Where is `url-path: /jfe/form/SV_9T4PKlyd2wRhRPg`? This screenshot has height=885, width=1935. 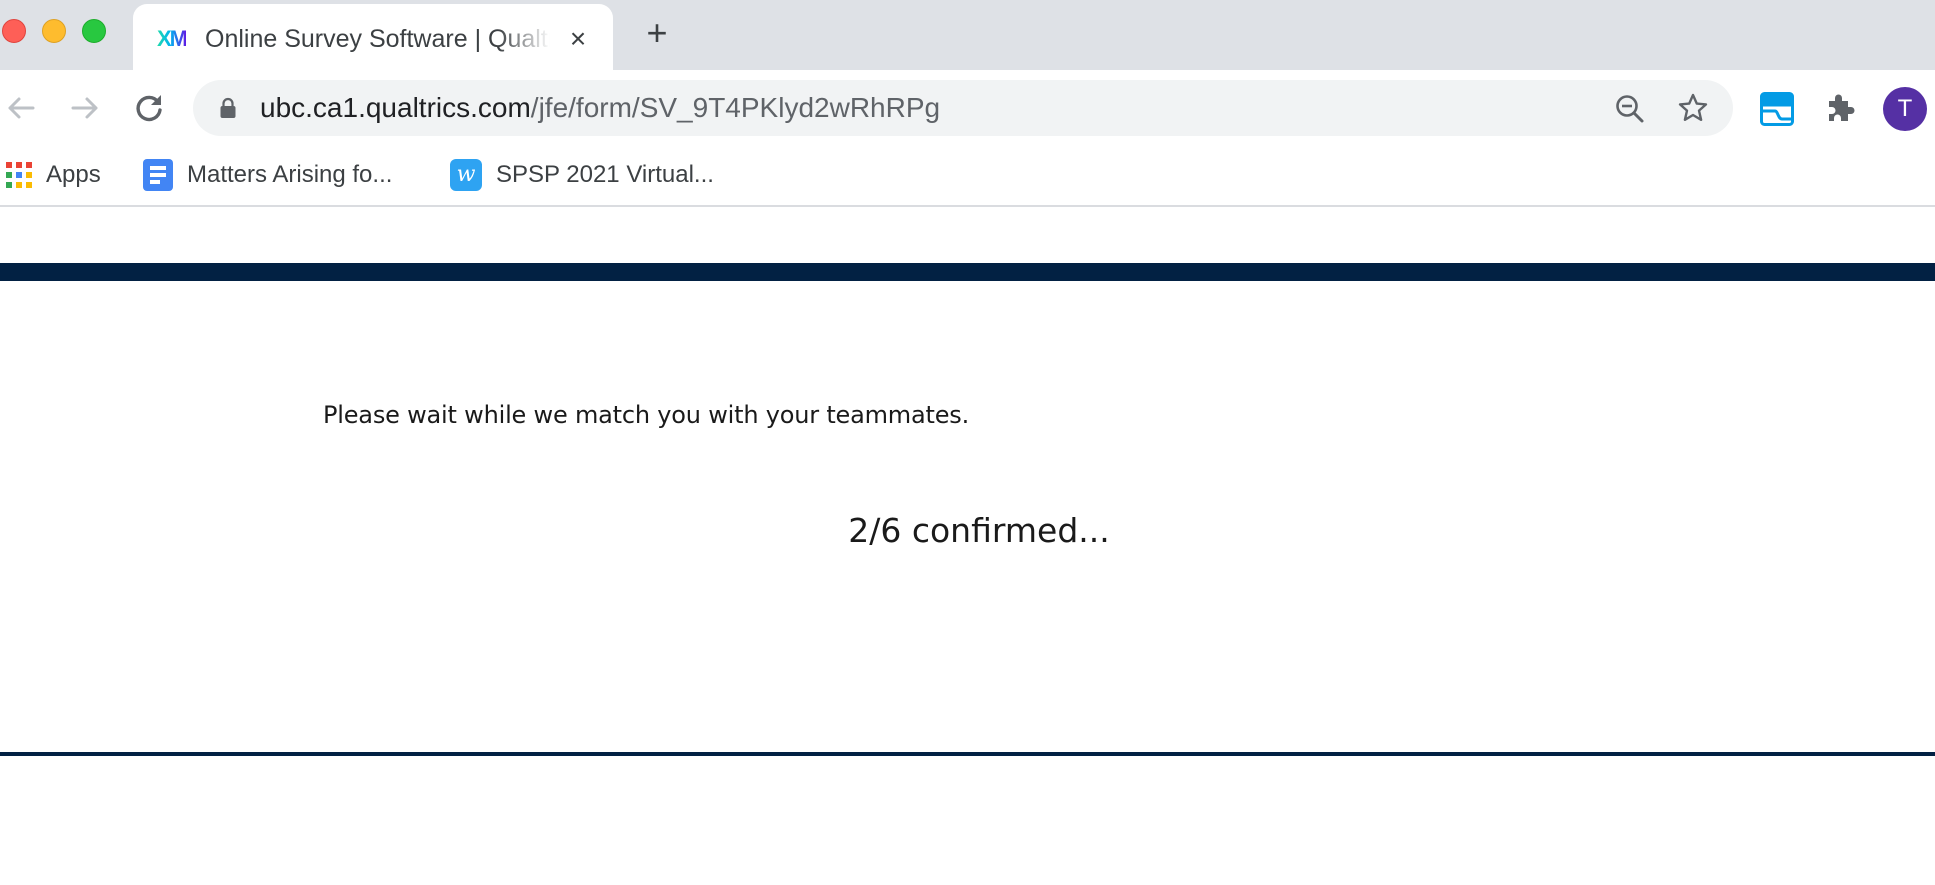
url-path: /jfe/form/SV_9T4PKlyd2wRhRPg is located at coordinates (735, 107).